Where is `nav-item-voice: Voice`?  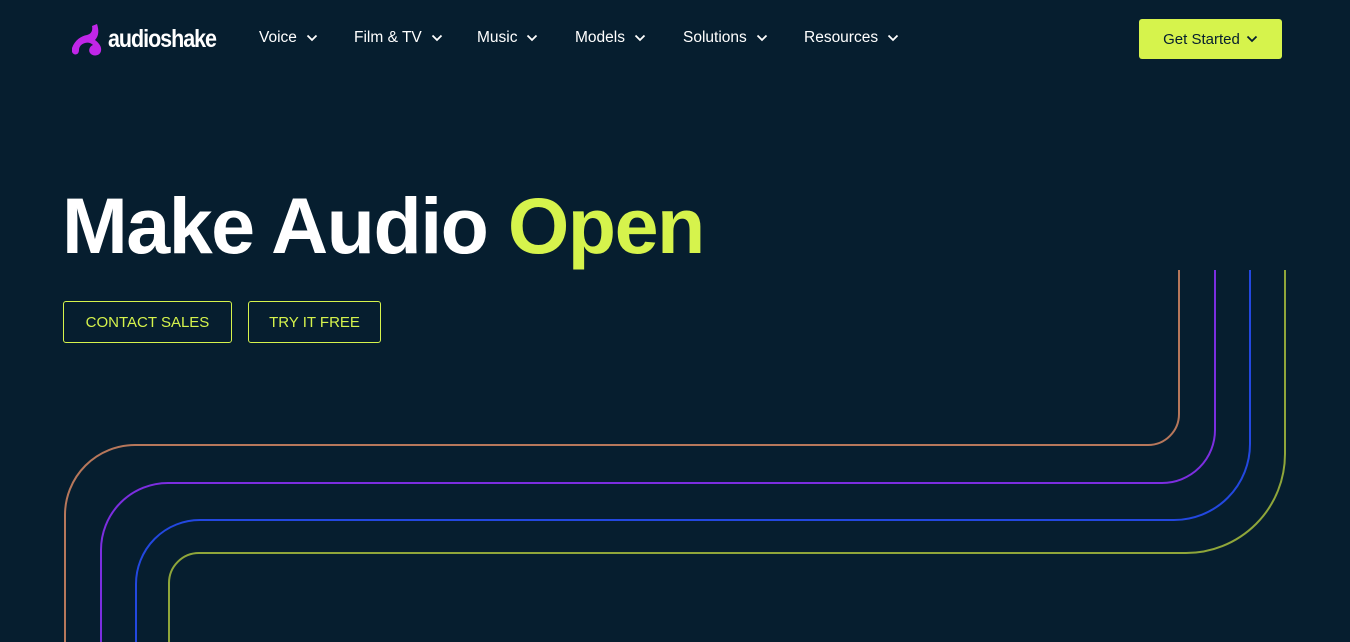 nav-item-voice: Voice is located at coordinates (288, 38).